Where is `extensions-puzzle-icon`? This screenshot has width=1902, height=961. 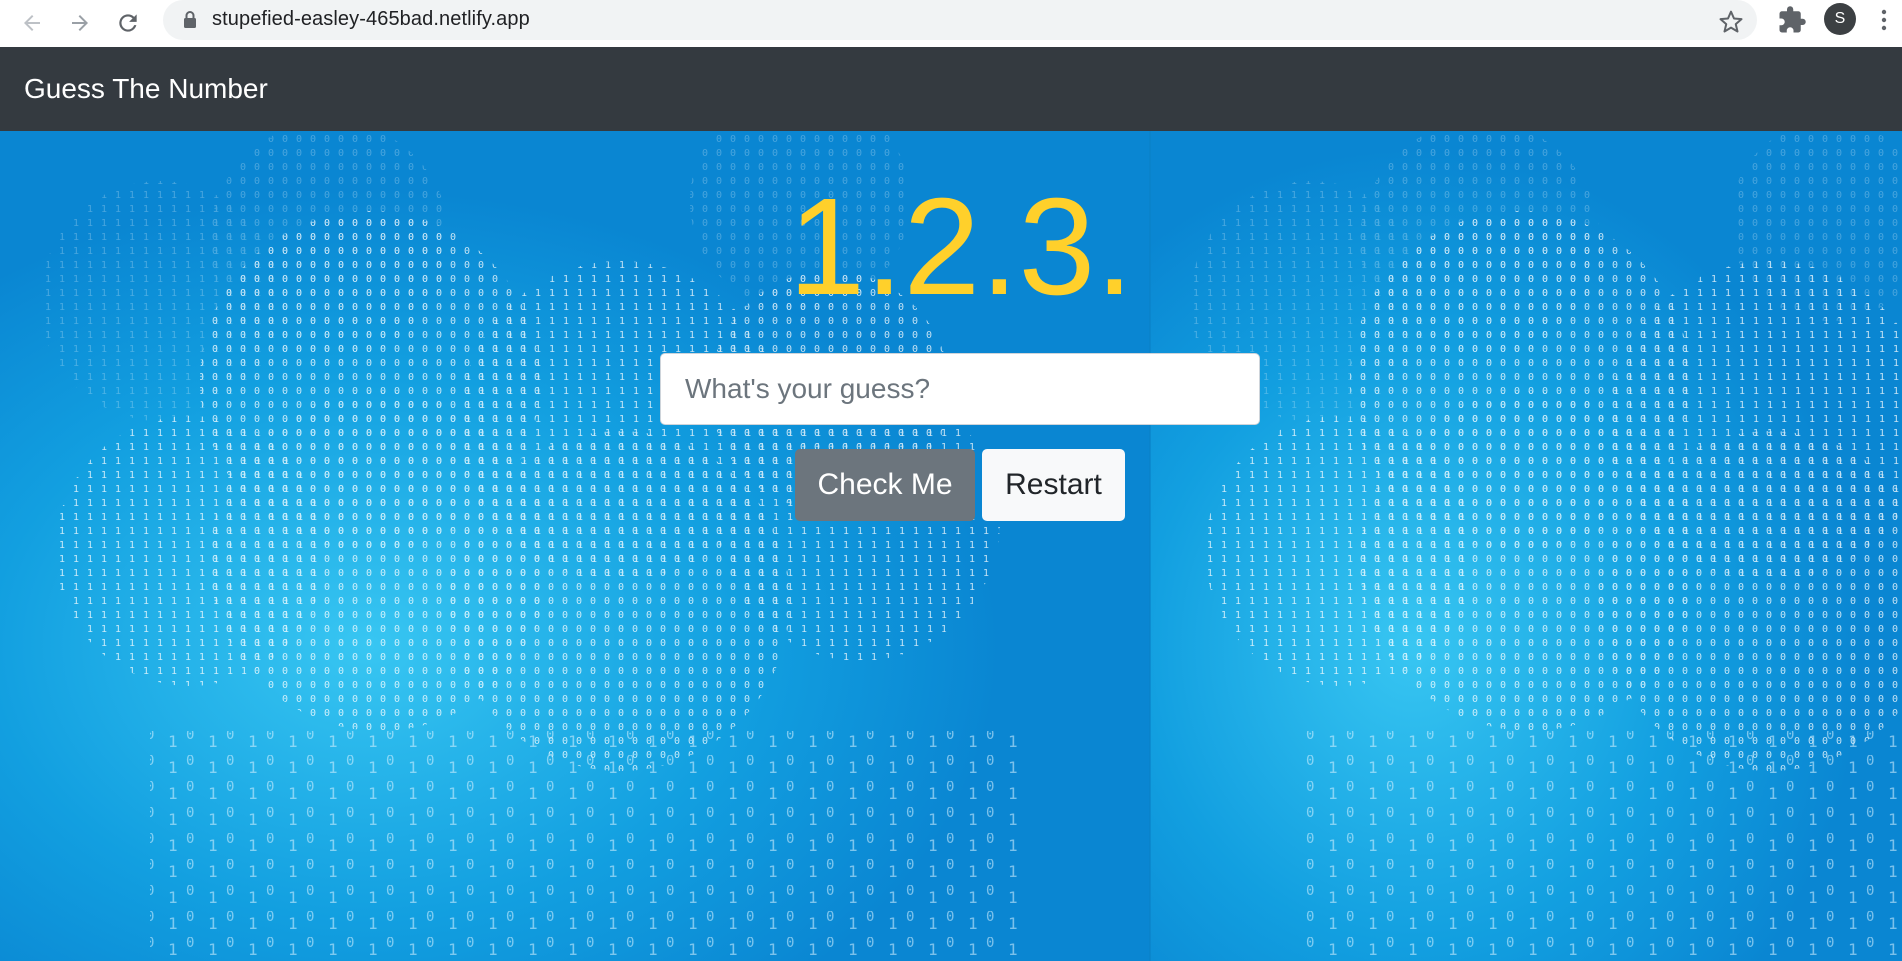
extensions-puzzle-icon is located at coordinates (1792, 20).